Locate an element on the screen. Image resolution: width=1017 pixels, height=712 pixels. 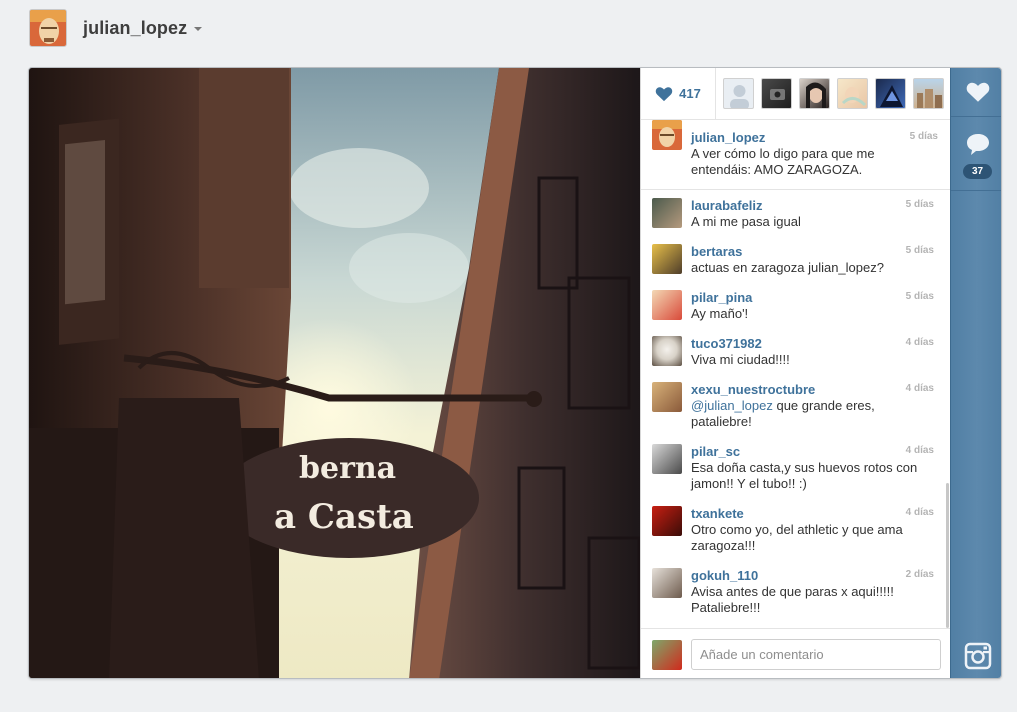
caption-time: 5 días is located at coordinates (923, 136).